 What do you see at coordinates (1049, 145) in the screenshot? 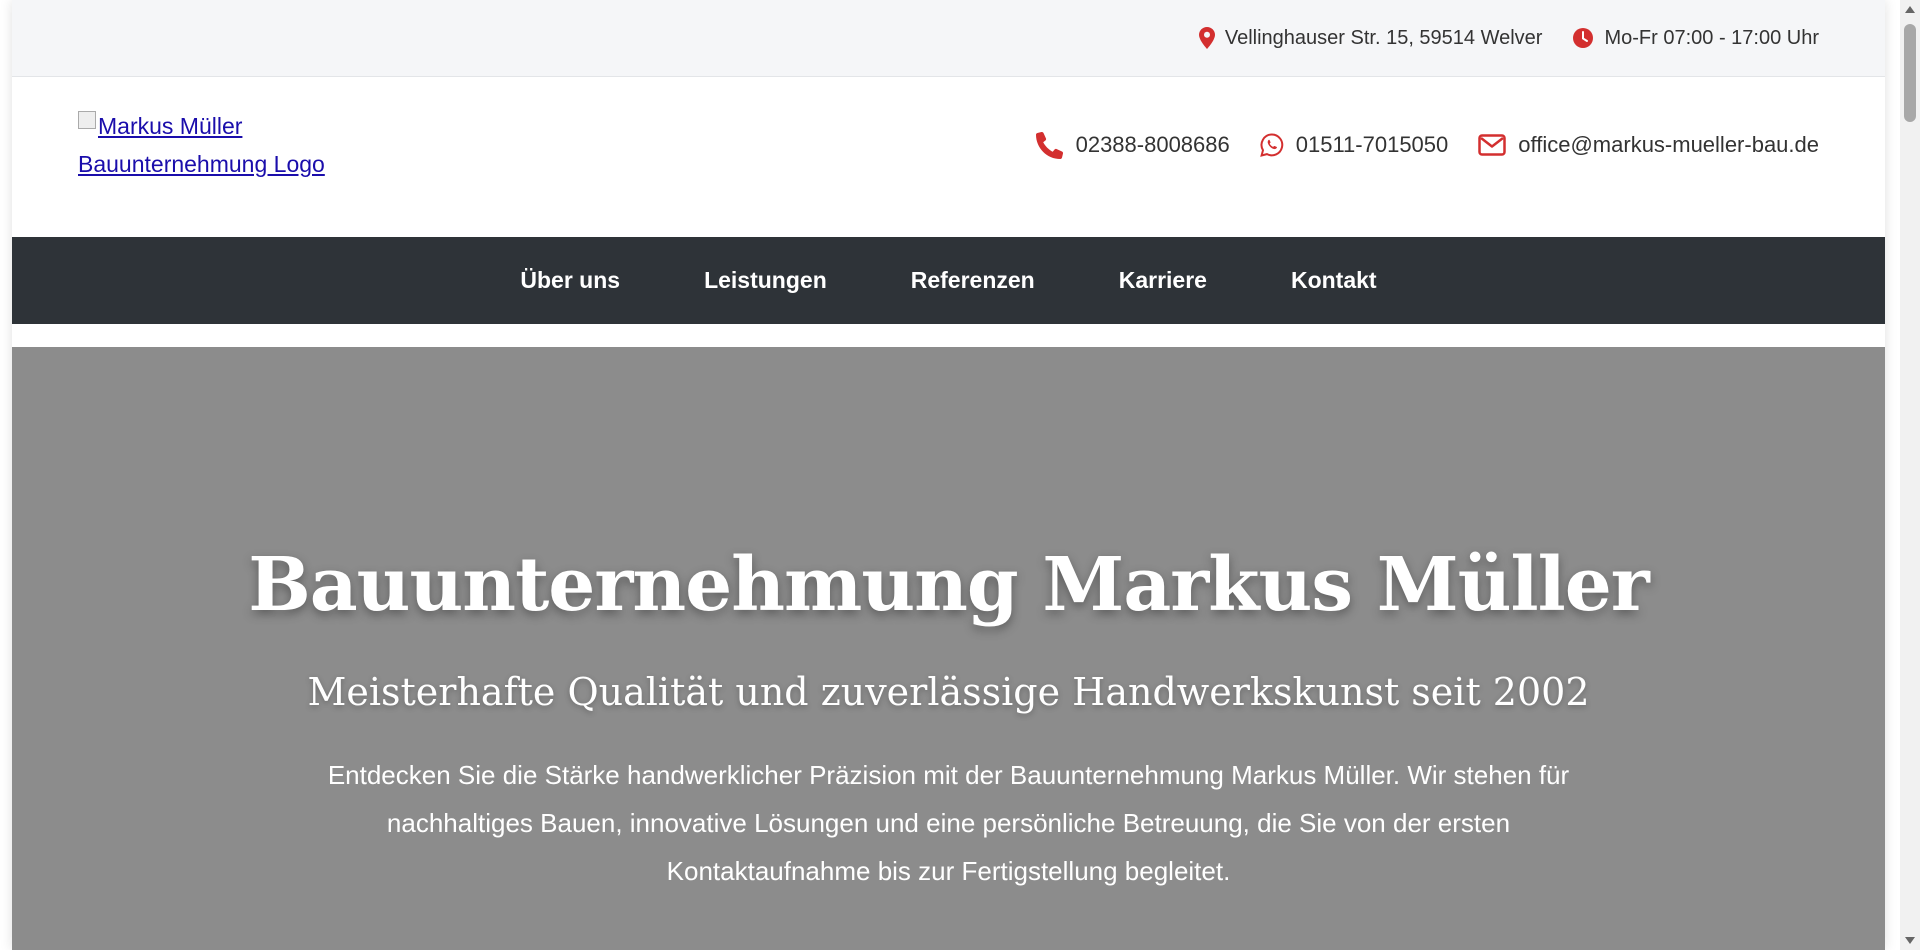
I see `phone-icon` at bounding box center [1049, 145].